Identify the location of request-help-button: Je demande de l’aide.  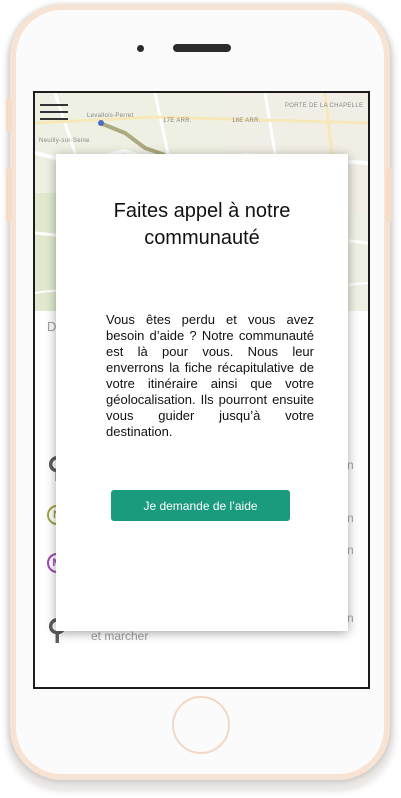
(200, 505).